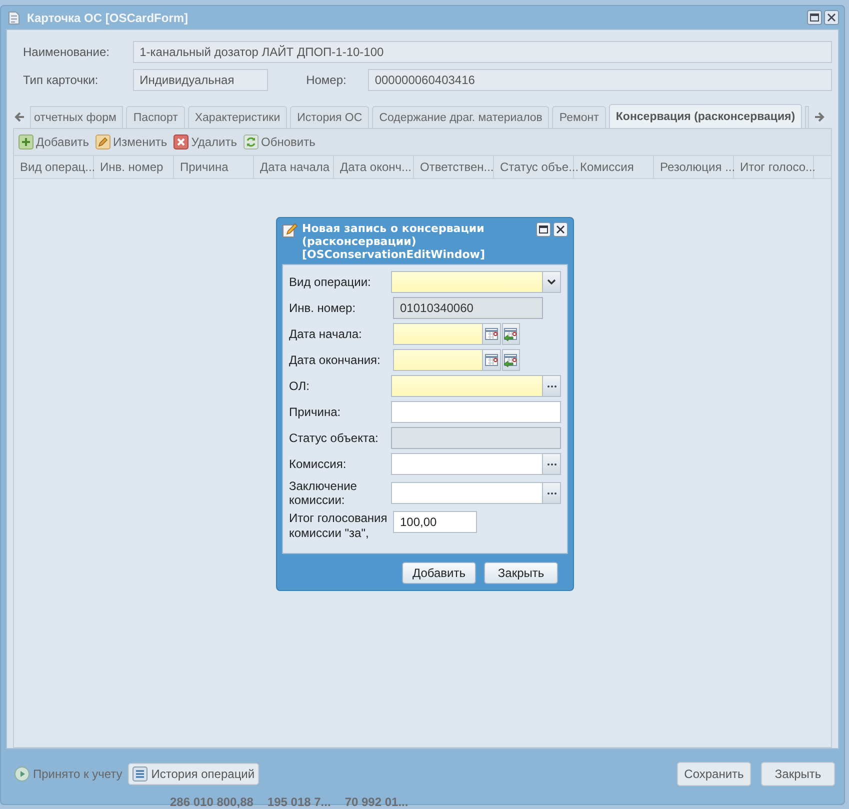 The height and width of the screenshot is (809, 849). Describe the element at coordinates (482, 52) in the screenshot. I see `name-field: 1-канальный дозатор ЛАЙТ ДПОП-1-10-100` at that location.